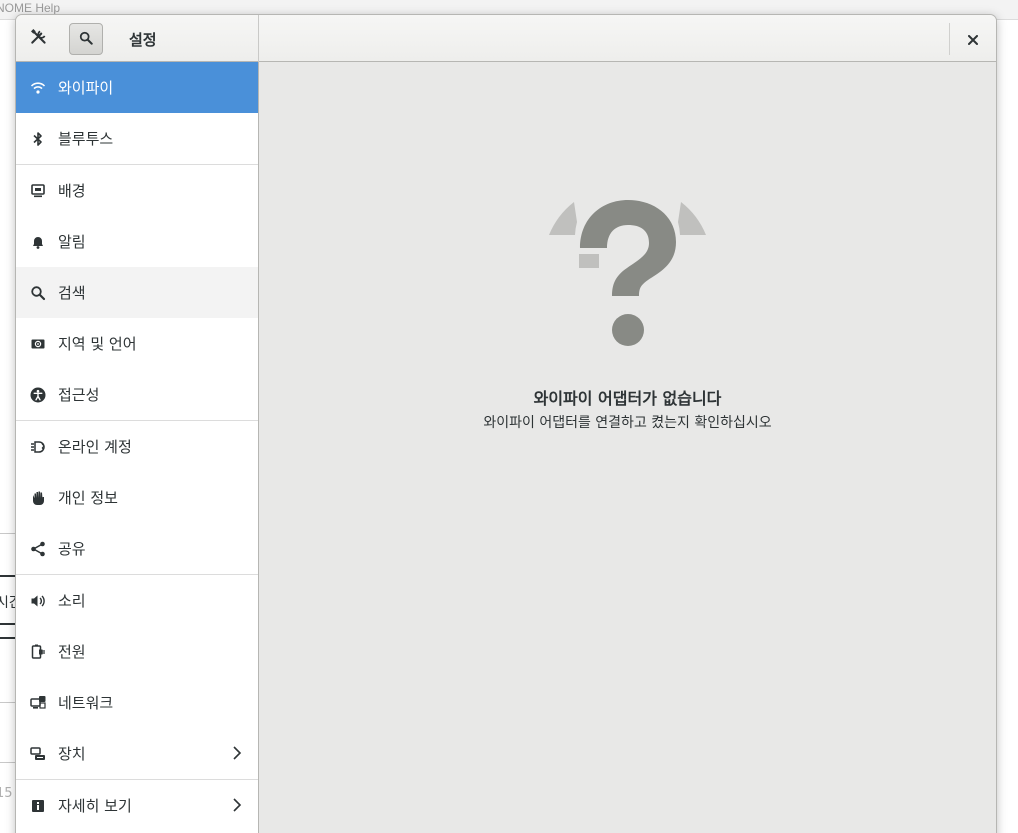  What do you see at coordinates (137, 702) in the screenshot?
I see `sidebar-item-network: 네트워크` at bounding box center [137, 702].